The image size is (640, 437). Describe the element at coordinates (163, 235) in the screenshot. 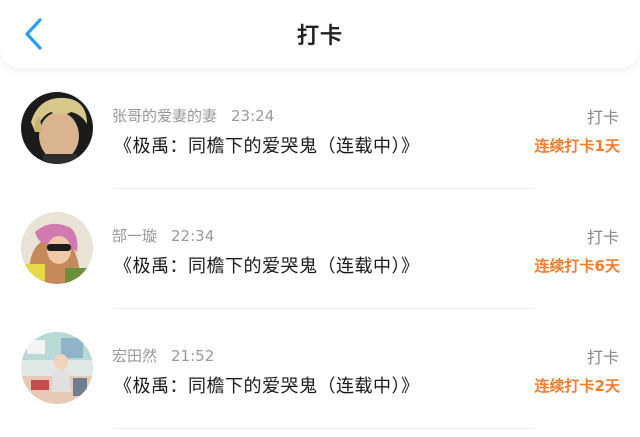

I see `item-meta: 郜一璇 22:34` at that location.